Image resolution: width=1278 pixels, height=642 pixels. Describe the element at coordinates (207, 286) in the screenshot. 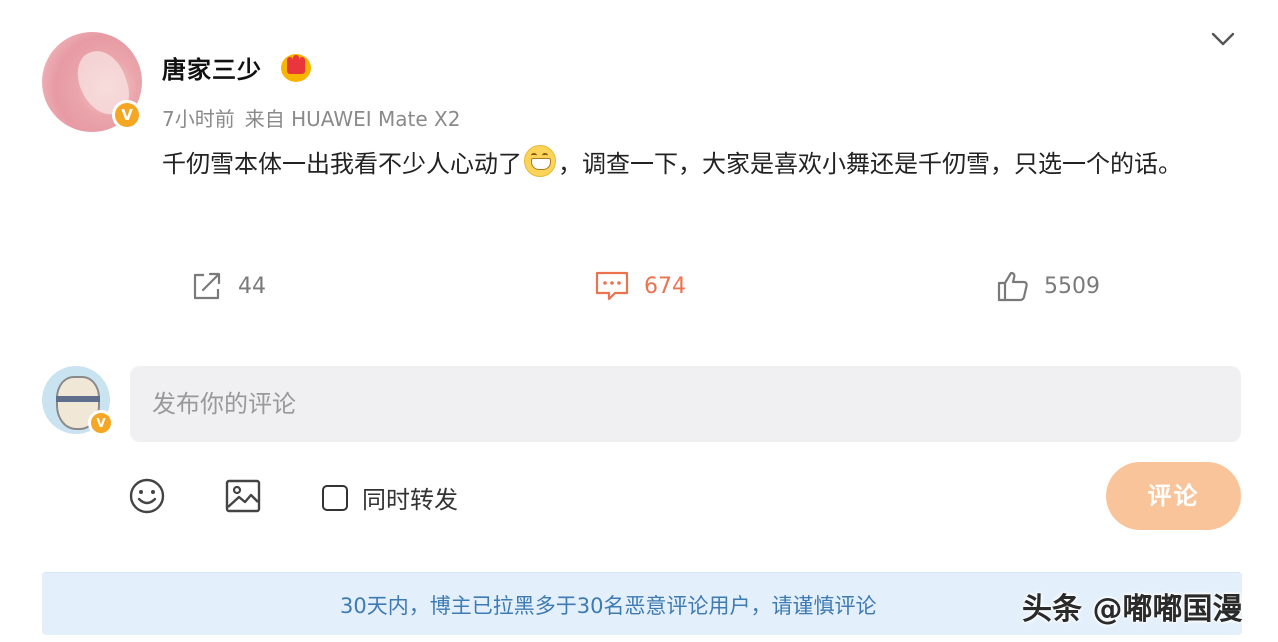

I see `share-icon` at that location.